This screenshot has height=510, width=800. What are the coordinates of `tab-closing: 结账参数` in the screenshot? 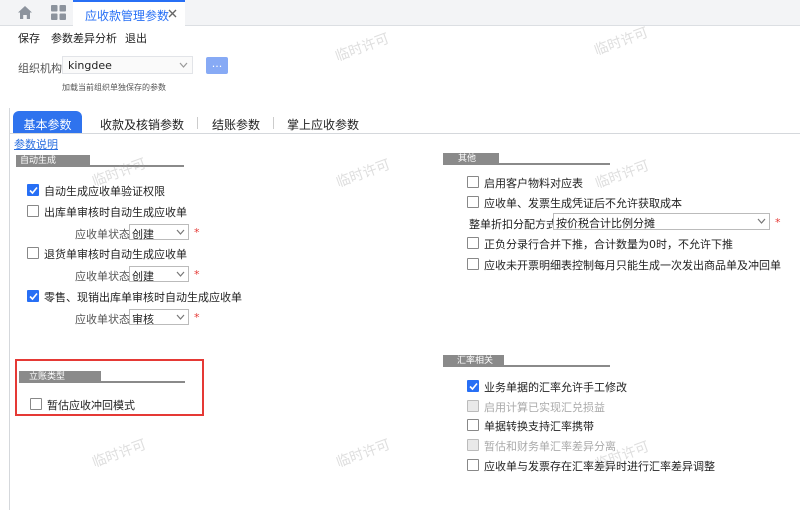 It's located at (236, 122).